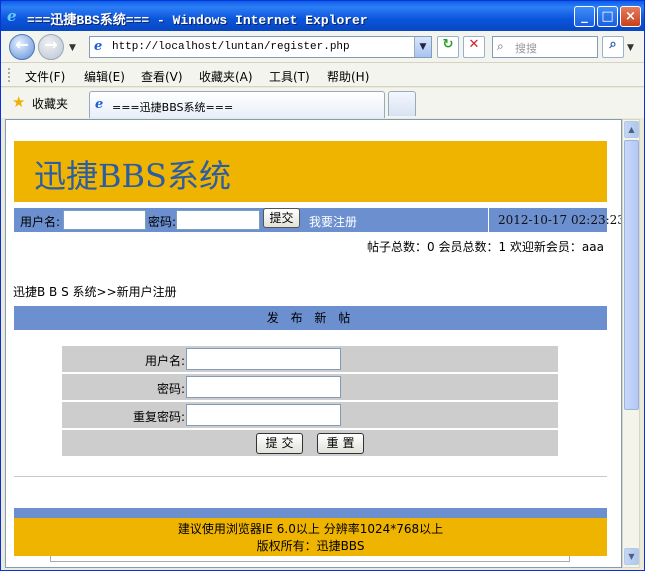 This screenshot has width=645, height=571. What do you see at coordinates (310, 443) in the screenshot?
I see `form-row-buttons: 提交 重置` at bounding box center [310, 443].